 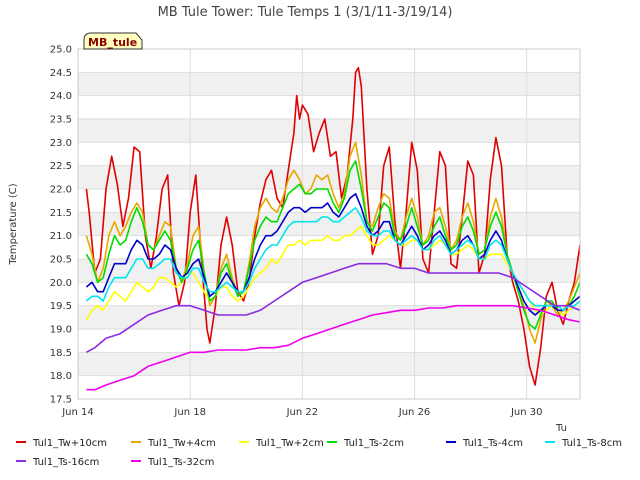 What do you see at coordinates (61, 400) in the screenshot?
I see `y-tick-label: 17.5` at bounding box center [61, 400].